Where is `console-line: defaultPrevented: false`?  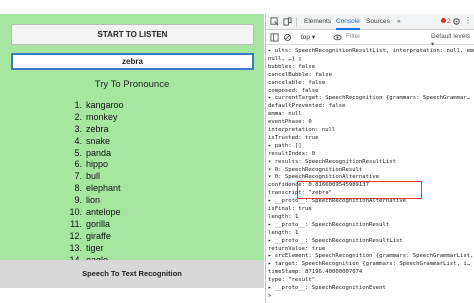
console-line: defaultPrevented: false is located at coordinates (307, 106).